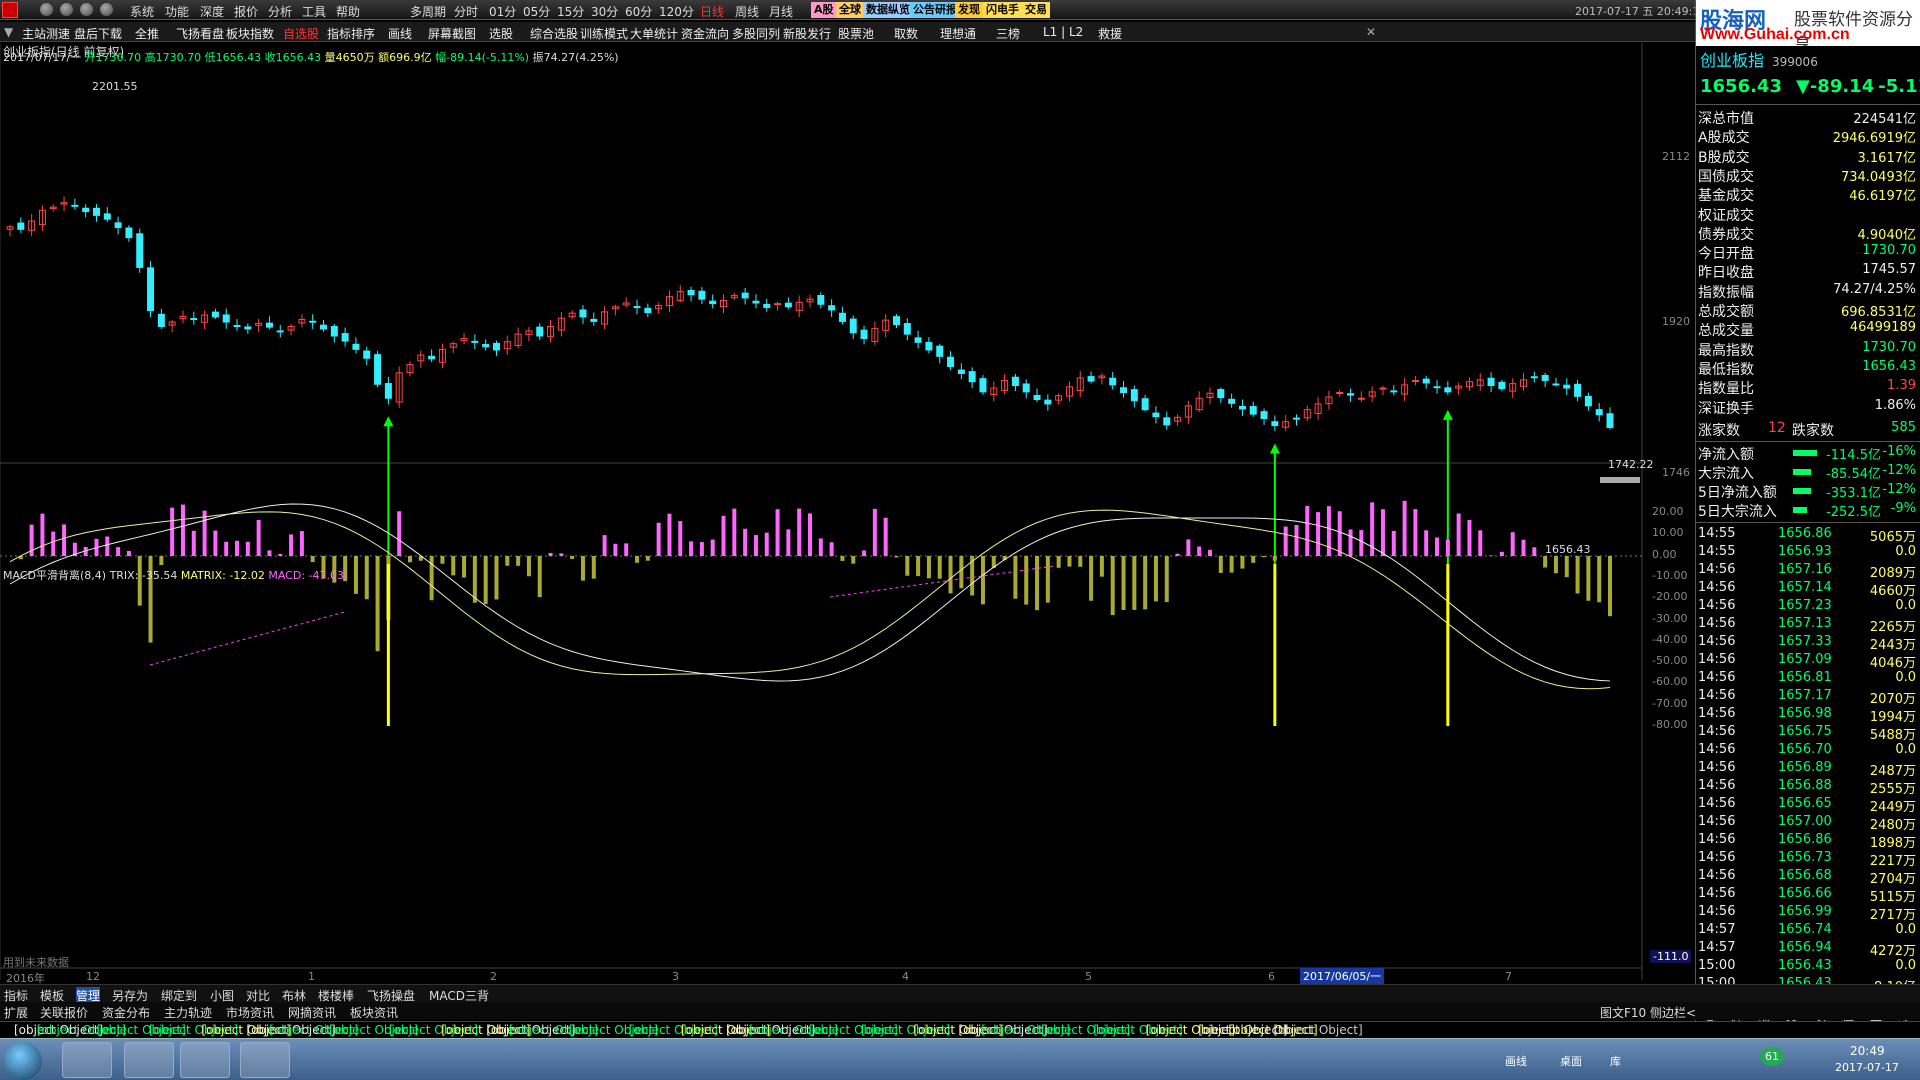  I want to click on menu-item-analysis: 分析, so click(280, 11).